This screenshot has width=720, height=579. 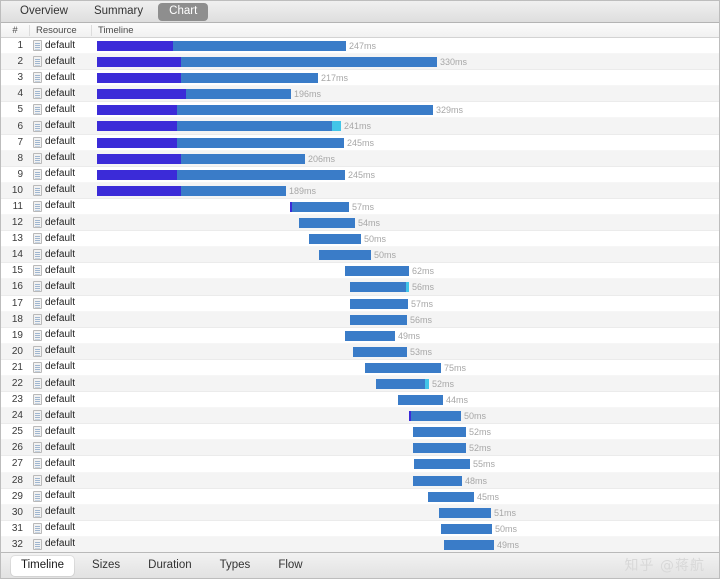 I want to click on timeline-cell: 45ms, so click(x=405, y=496).